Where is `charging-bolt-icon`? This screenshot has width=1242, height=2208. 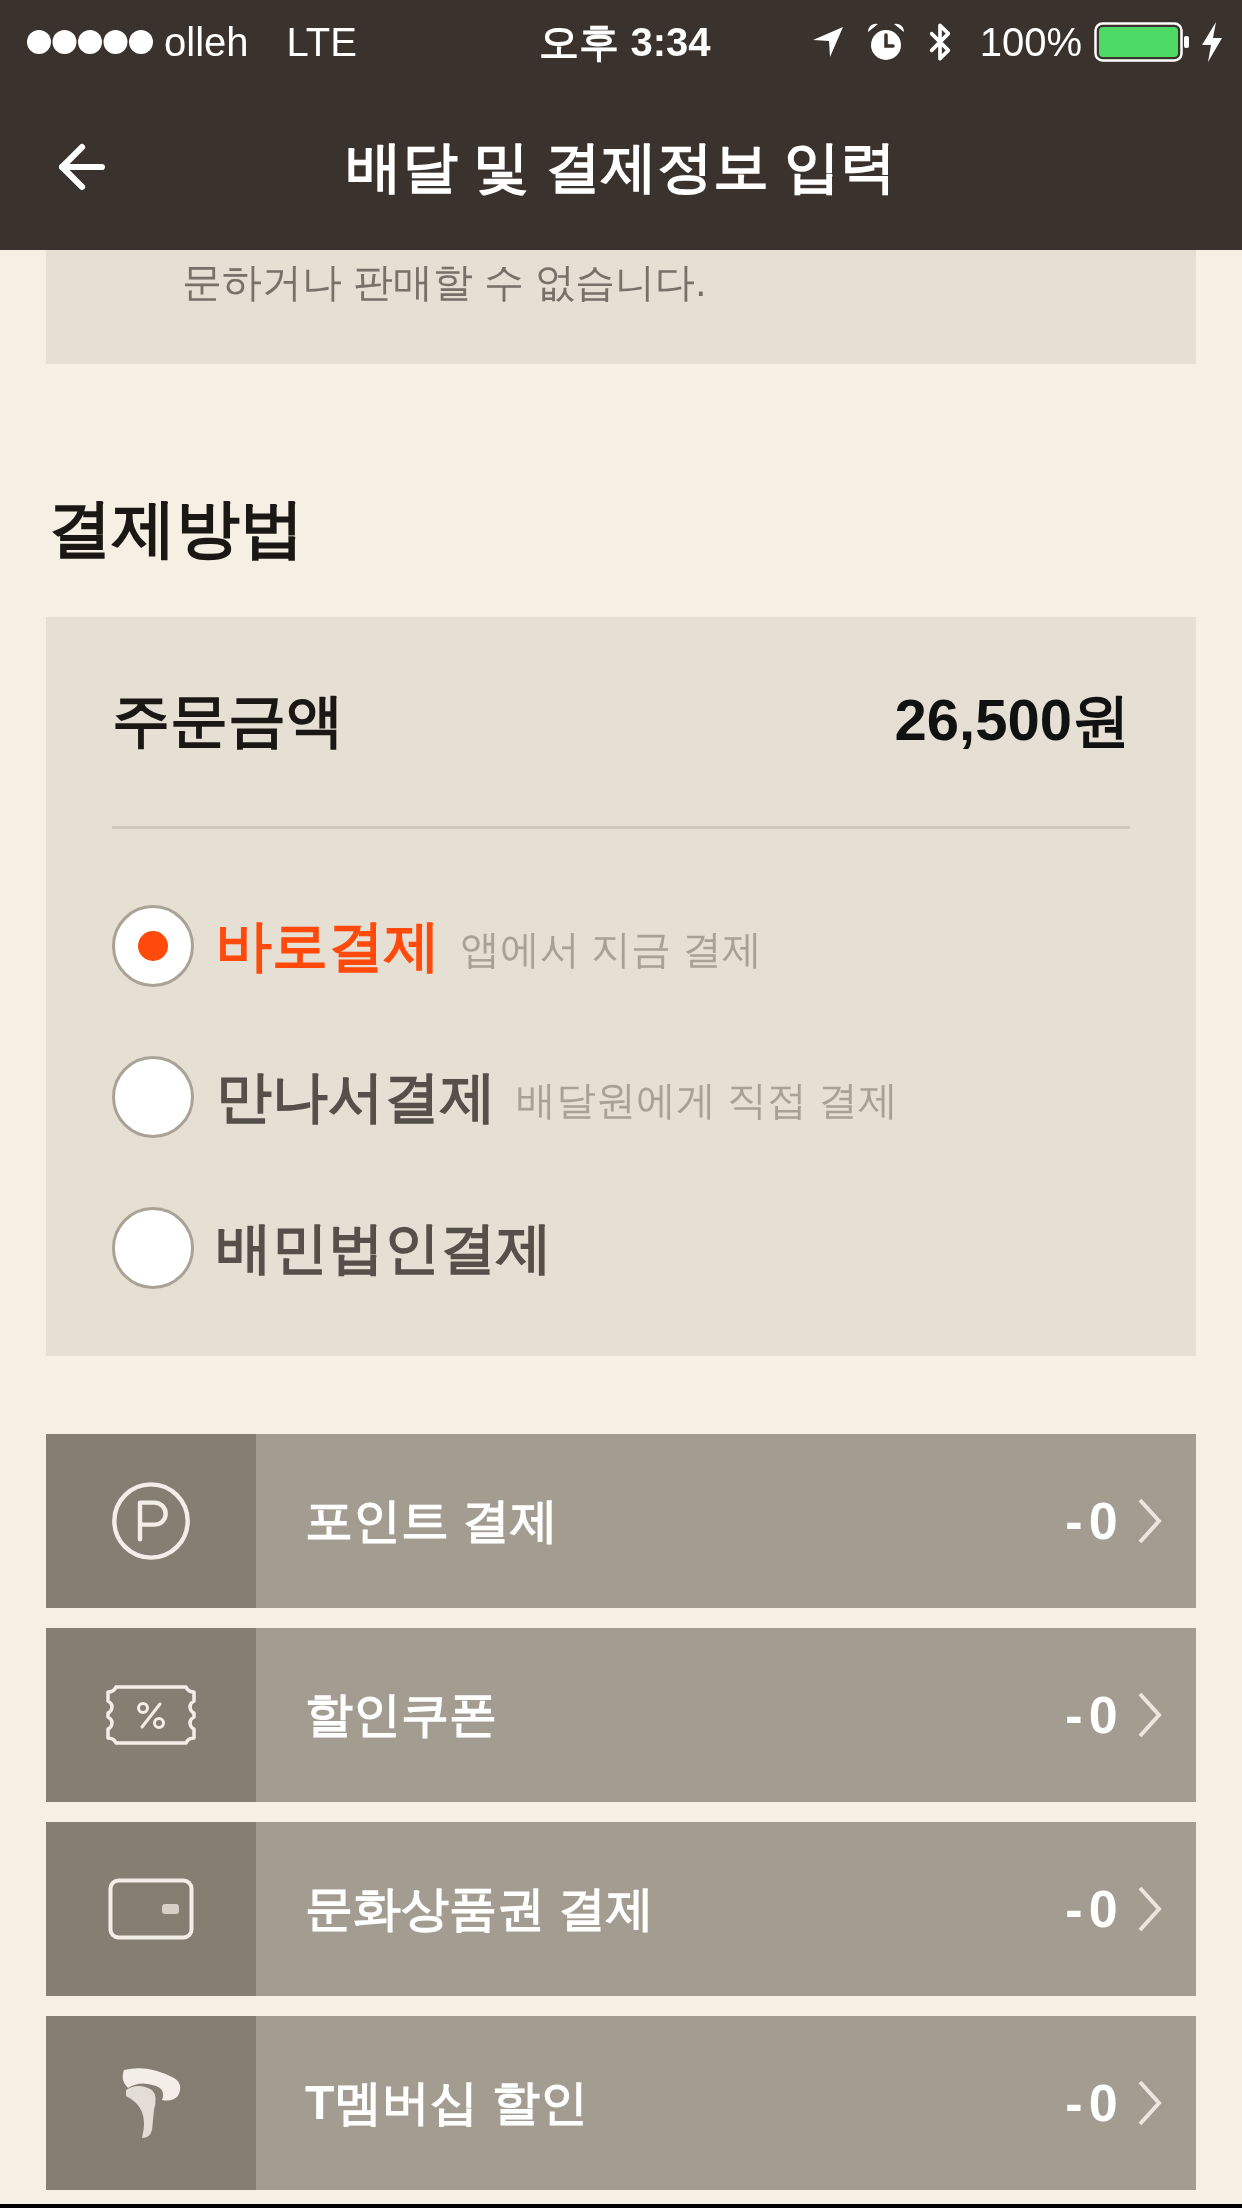 charging-bolt-icon is located at coordinates (1212, 42).